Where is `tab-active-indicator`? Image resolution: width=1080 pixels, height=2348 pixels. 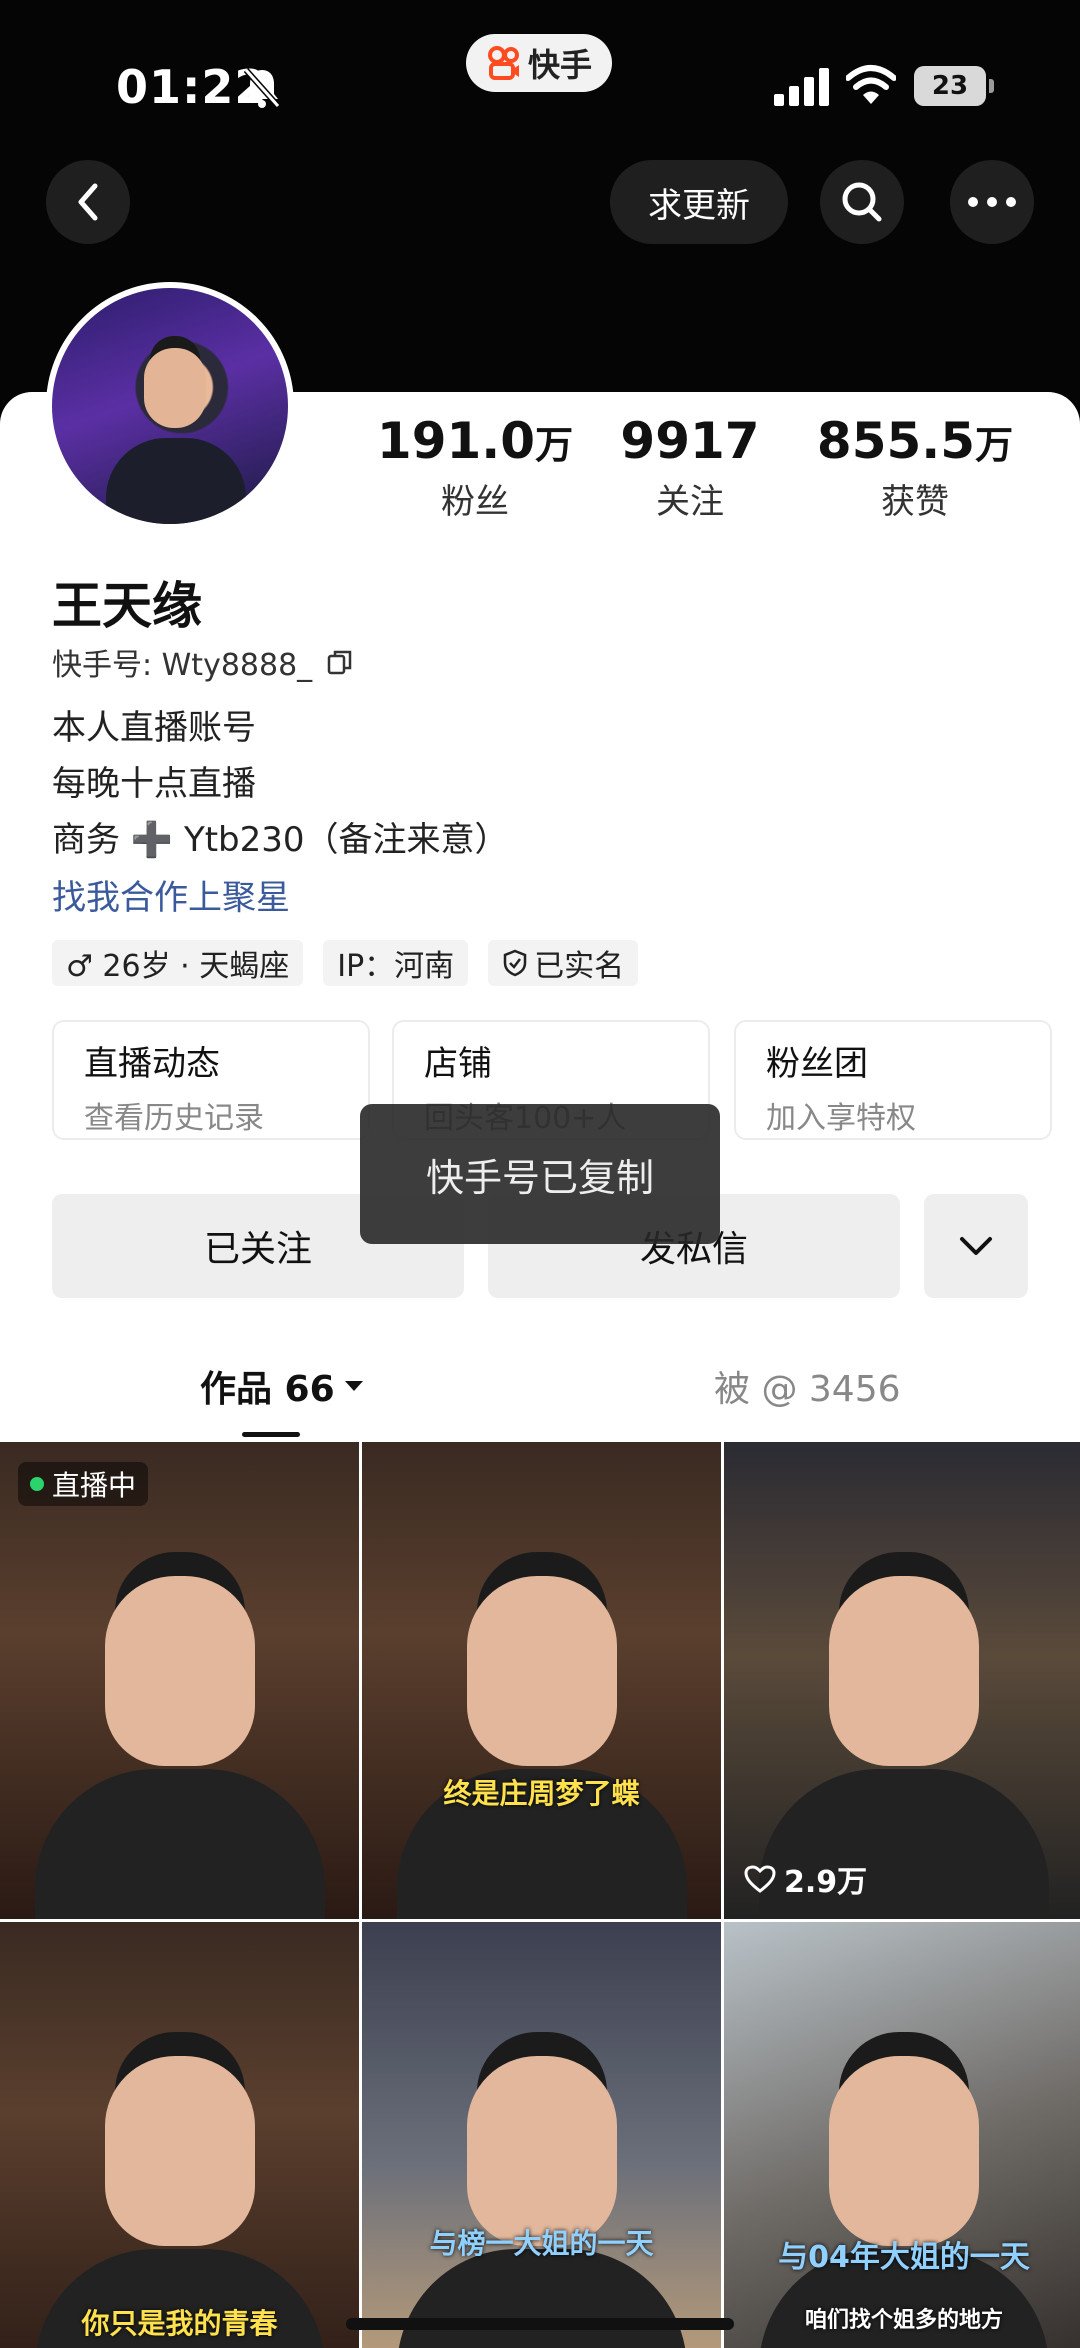
tab-active-indicator is located at coordinates (271, 1434).